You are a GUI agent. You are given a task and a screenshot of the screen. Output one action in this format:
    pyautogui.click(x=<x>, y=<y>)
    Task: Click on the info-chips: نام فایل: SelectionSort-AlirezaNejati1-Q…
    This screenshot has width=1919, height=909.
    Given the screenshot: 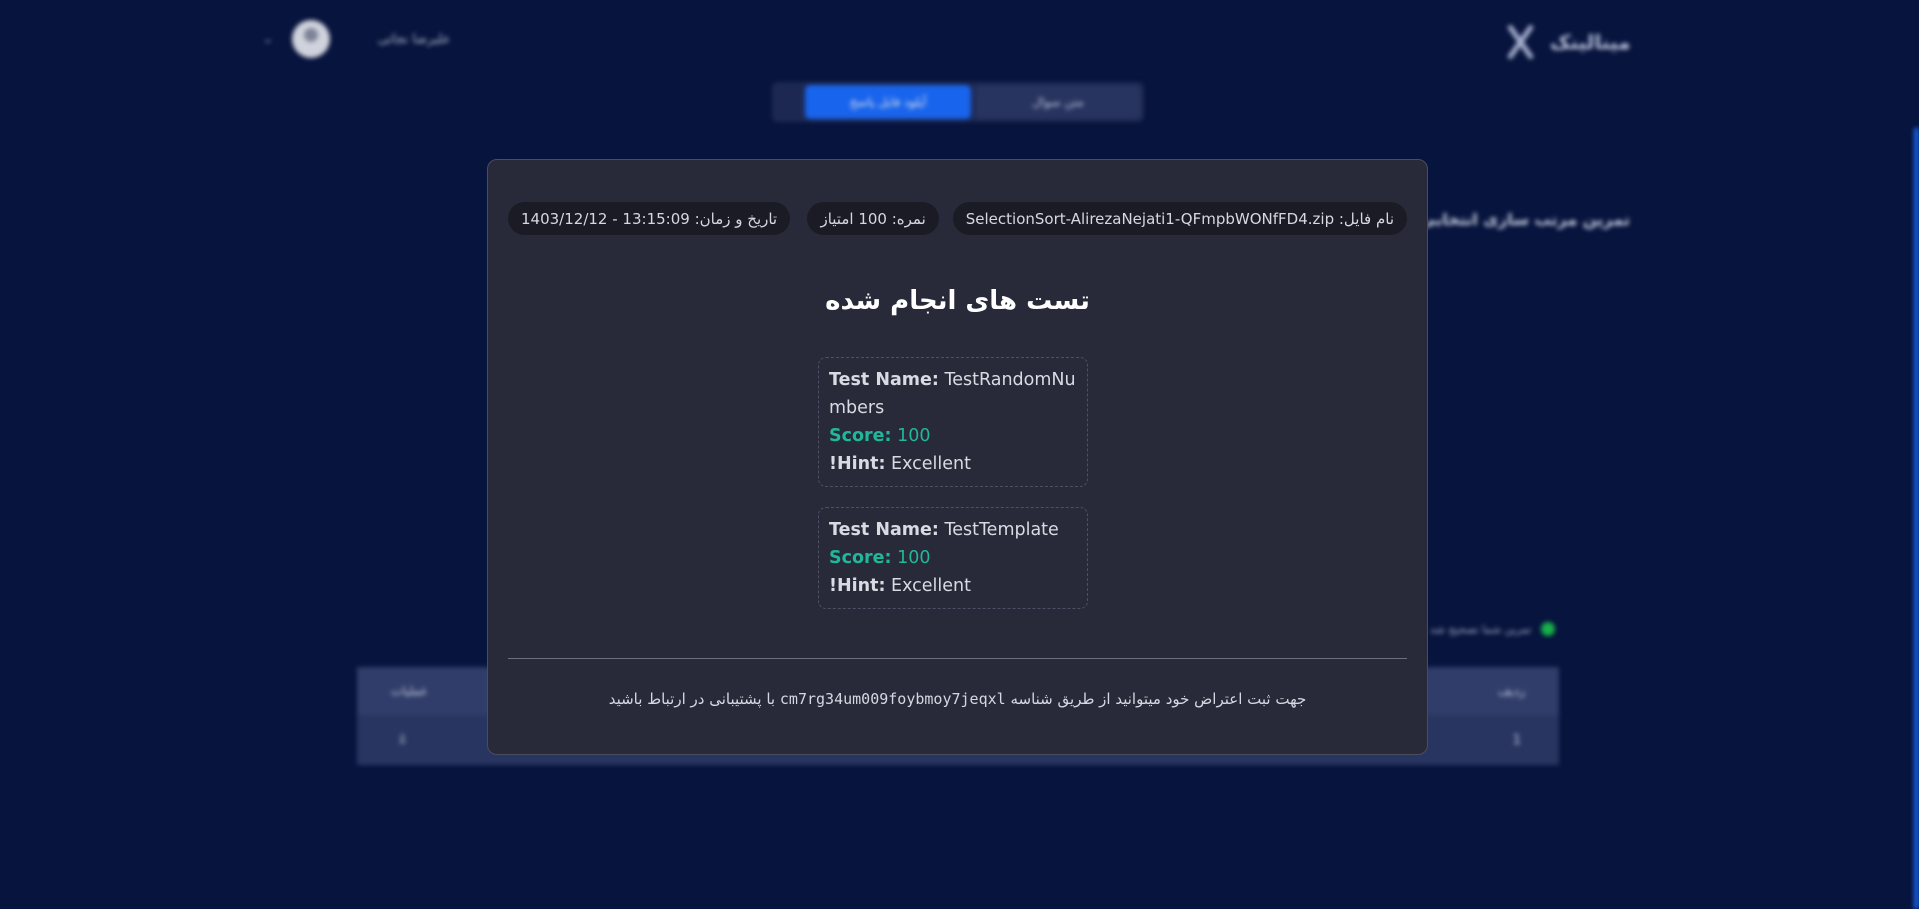 What is the action you would take?
    pyautogui.click(x=957, y=218)
    